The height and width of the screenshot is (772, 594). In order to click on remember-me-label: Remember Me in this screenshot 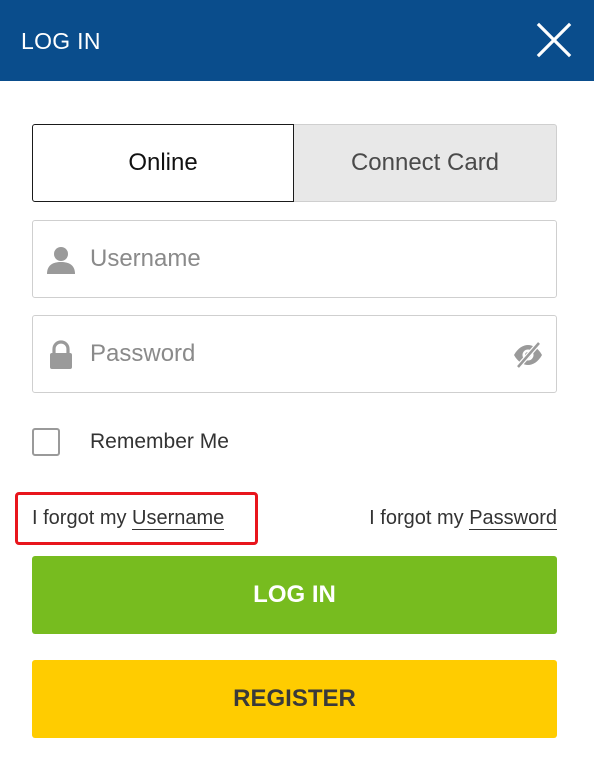, I will do `click(159, 441)`.